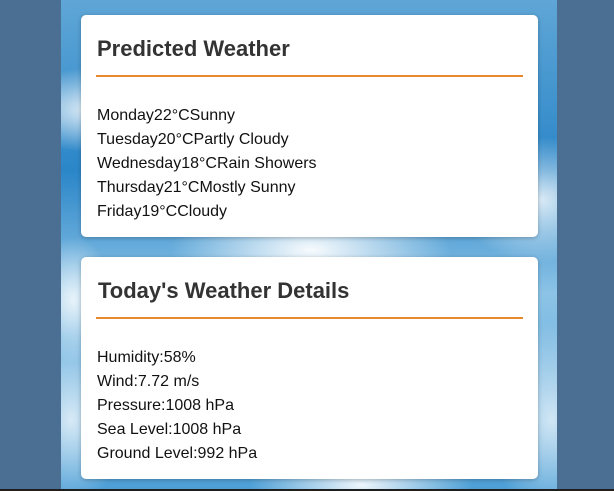 Image resolution: width=614 pixels, height=491 pixels. I want to click on detail-label: Pressure:, so click(131, 405).